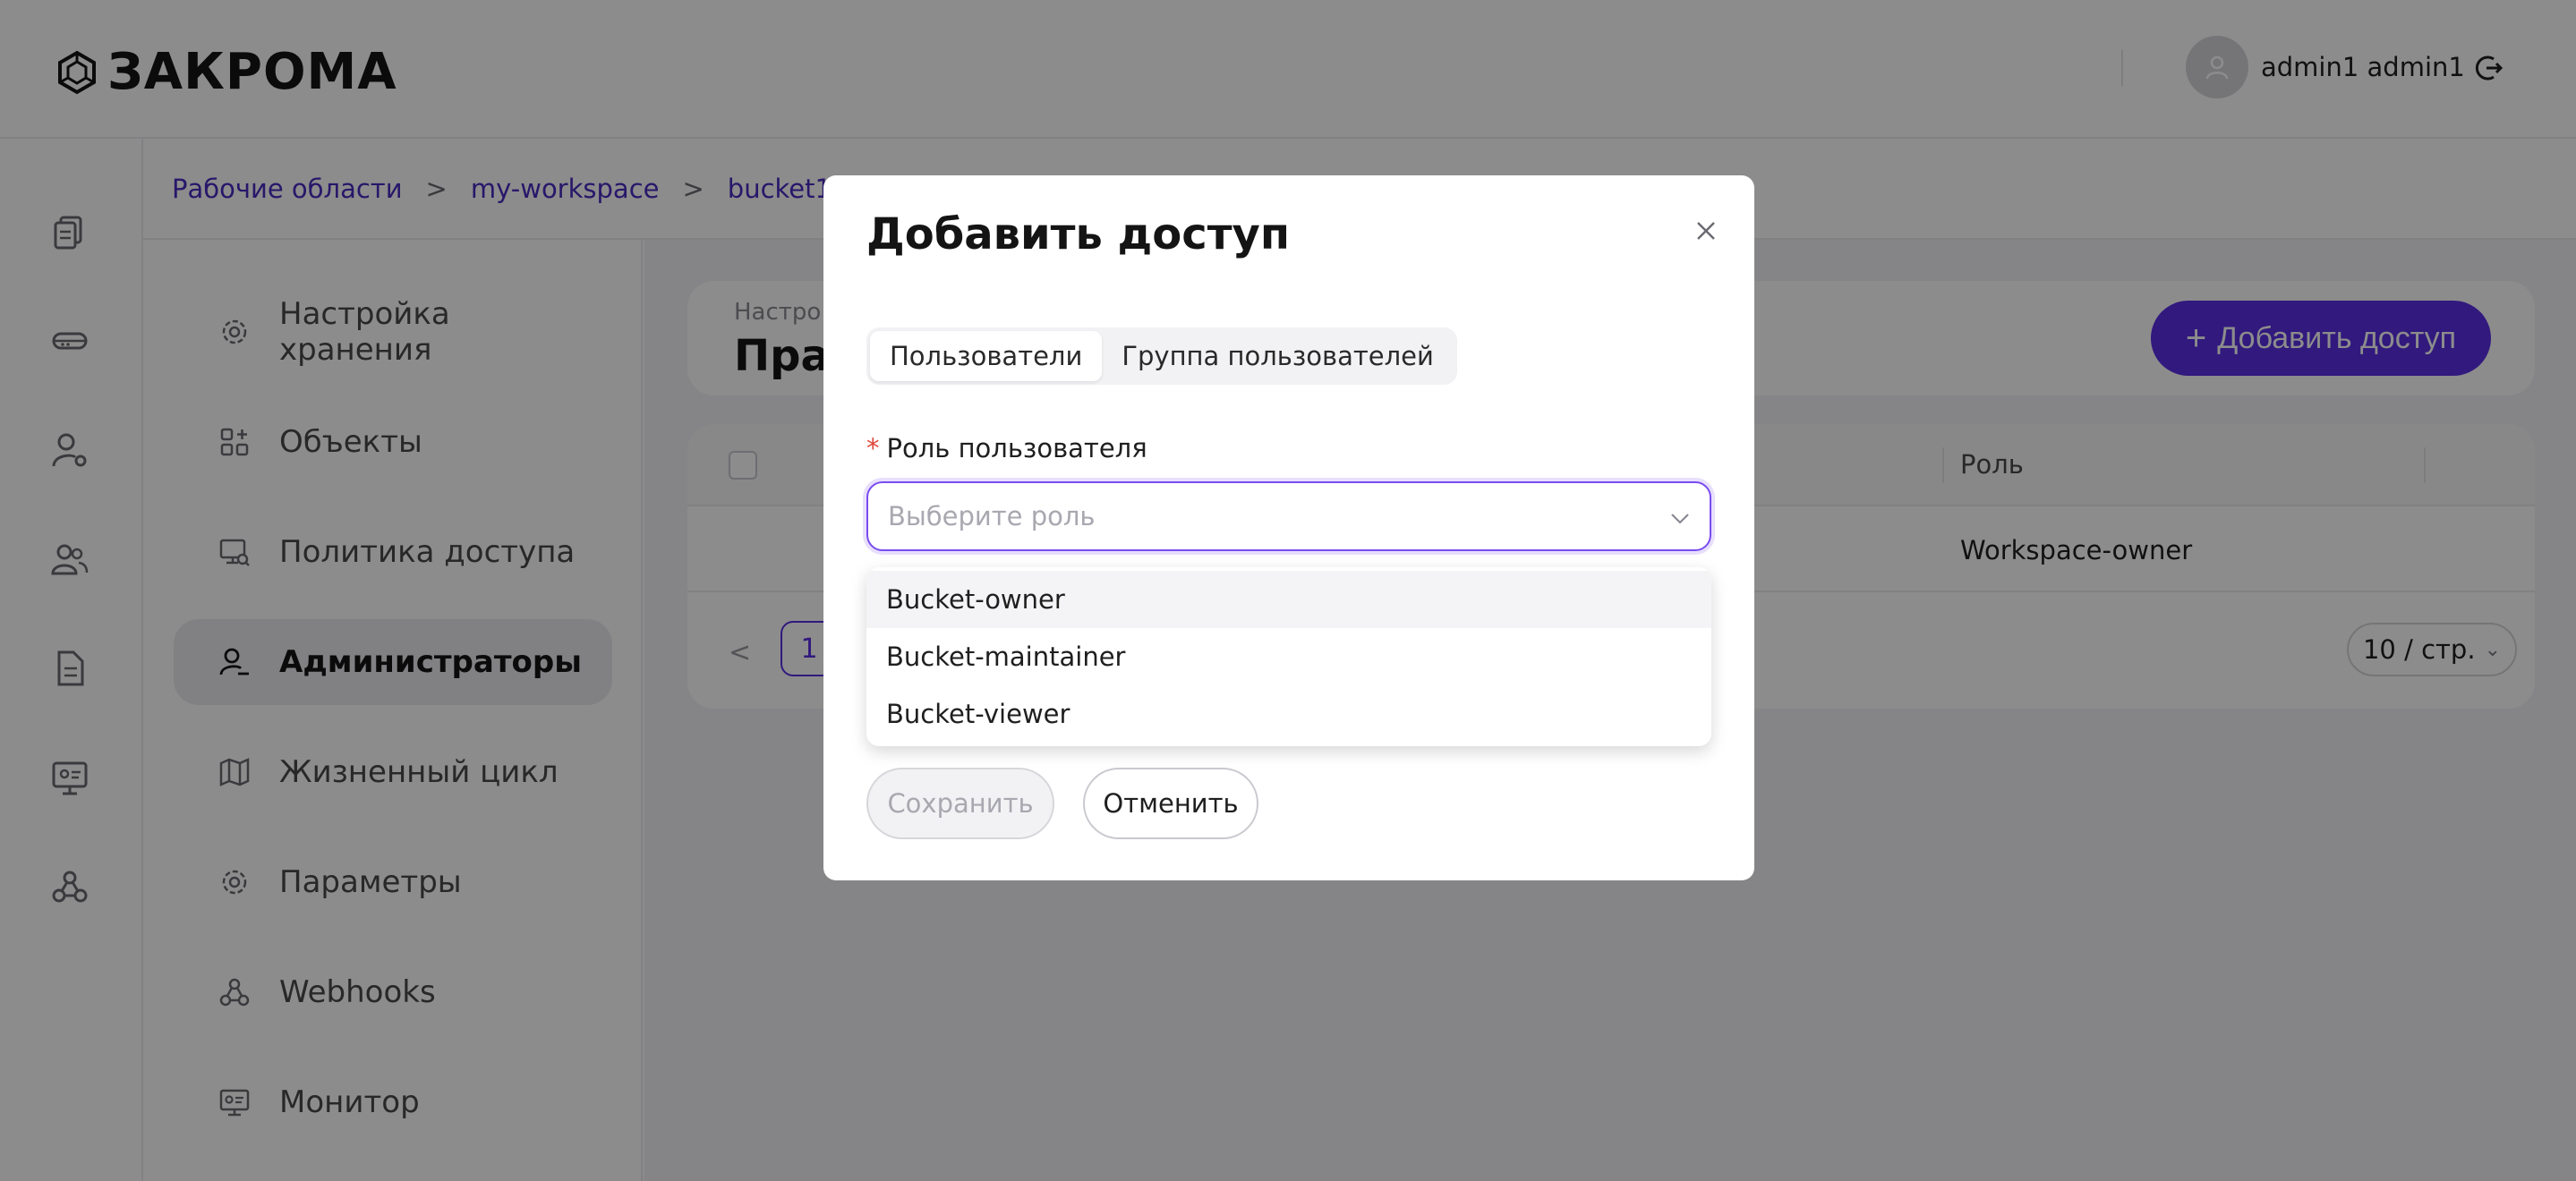 Image resolution: width=2576 pixels, height=1181 pixels. Describe the element at coordinates (1288, 714) in the screenshot. I see `role-option-bucket-viewer: Bucket-viewer` at that location.